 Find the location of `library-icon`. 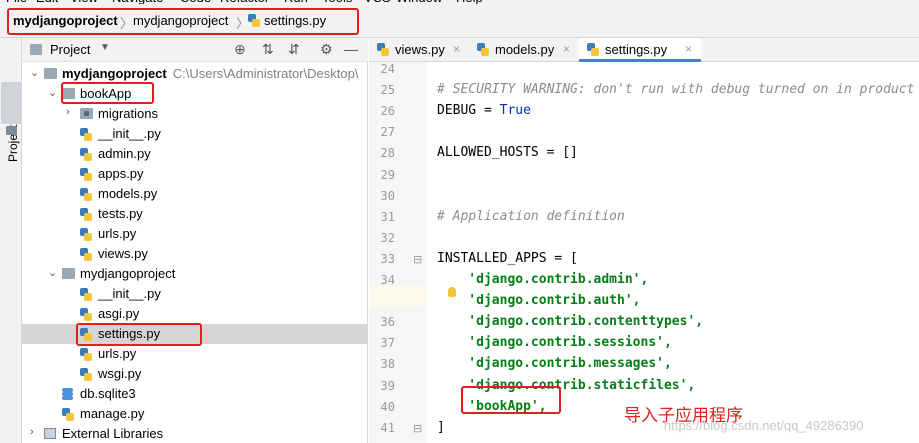

library-icon is located at coordinates (50, 433).